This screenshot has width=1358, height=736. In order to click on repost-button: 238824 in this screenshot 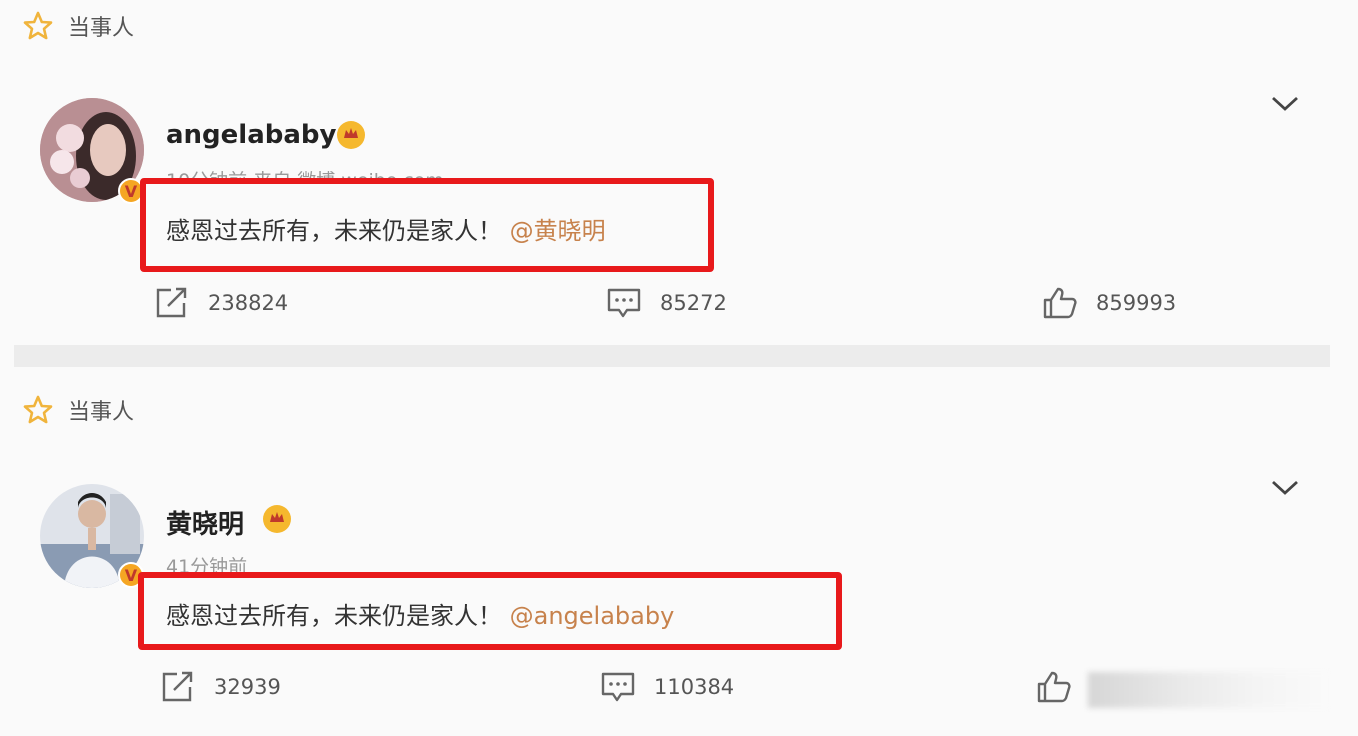, I will do `click(221, 303)`.